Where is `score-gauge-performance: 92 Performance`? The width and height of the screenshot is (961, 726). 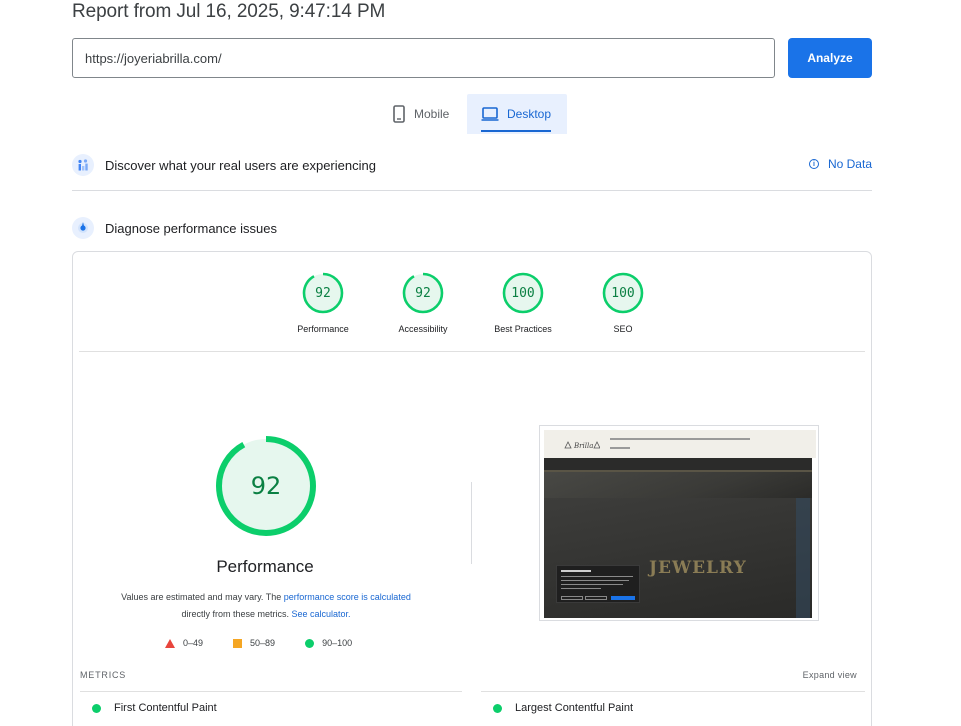
score-gauge-performance: 92 Performance is located at coordinates (323, 303).